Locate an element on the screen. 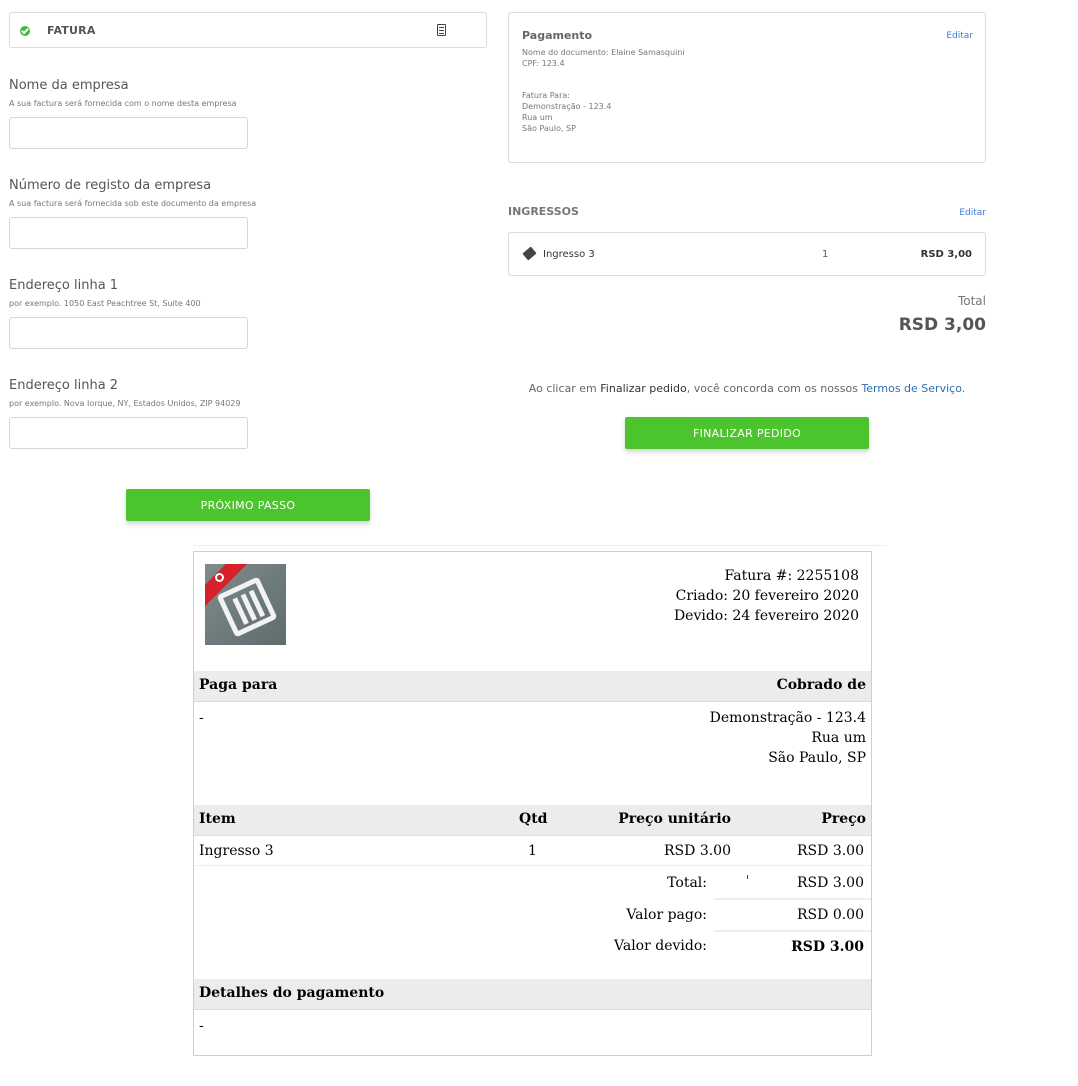  parties-header: Paga para Cobrado de is located at coordinates (532, 686).